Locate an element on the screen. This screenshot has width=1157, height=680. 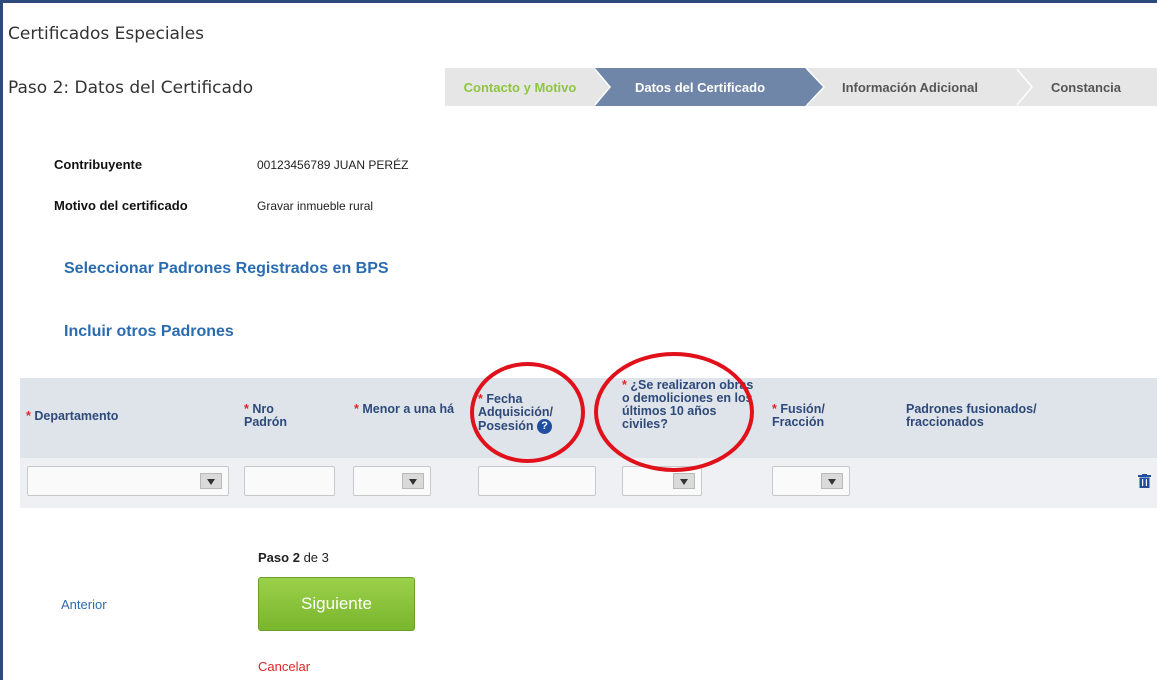
cancel-link: Cancelar is located at coordinates (284, 666).